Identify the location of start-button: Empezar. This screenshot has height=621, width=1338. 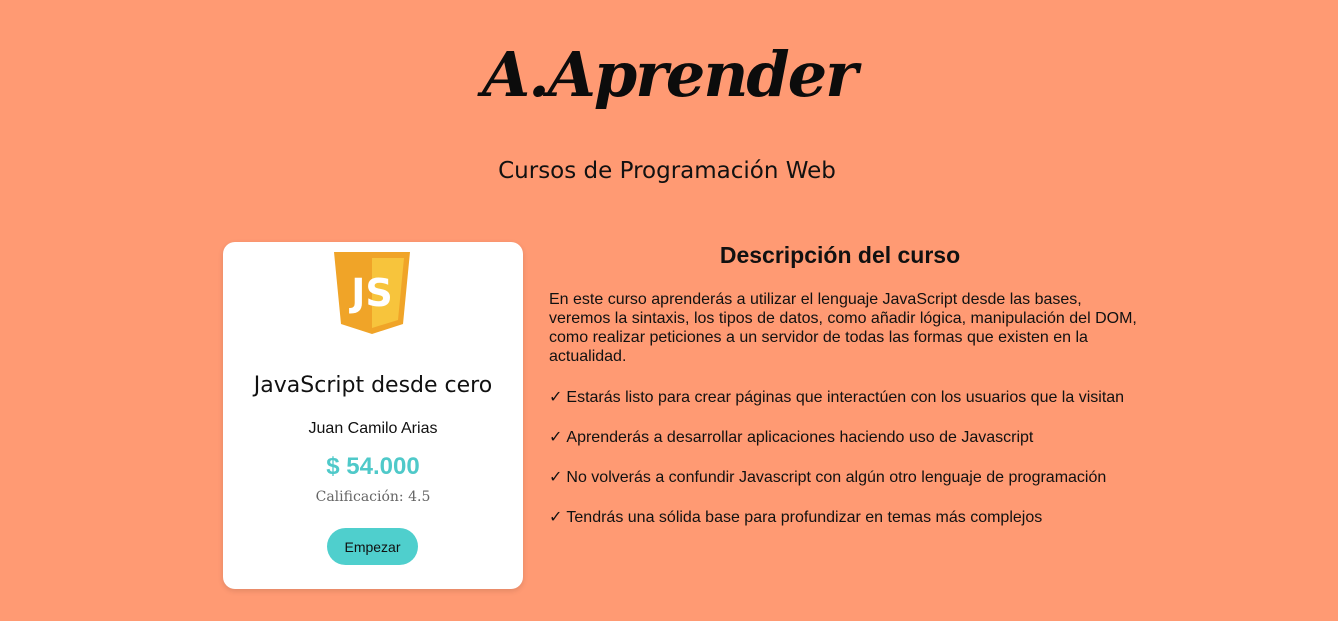
(372, 546).